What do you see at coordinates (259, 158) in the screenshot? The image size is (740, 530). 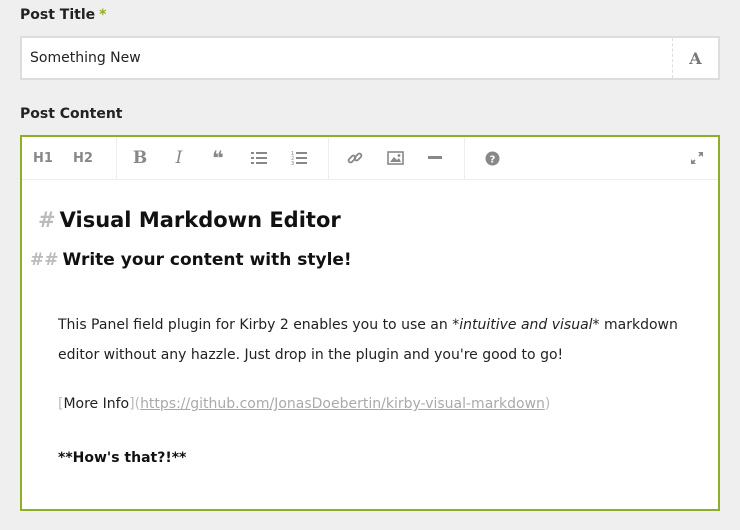 I see `unordered-list-icon` at bounding box center [259, 158].